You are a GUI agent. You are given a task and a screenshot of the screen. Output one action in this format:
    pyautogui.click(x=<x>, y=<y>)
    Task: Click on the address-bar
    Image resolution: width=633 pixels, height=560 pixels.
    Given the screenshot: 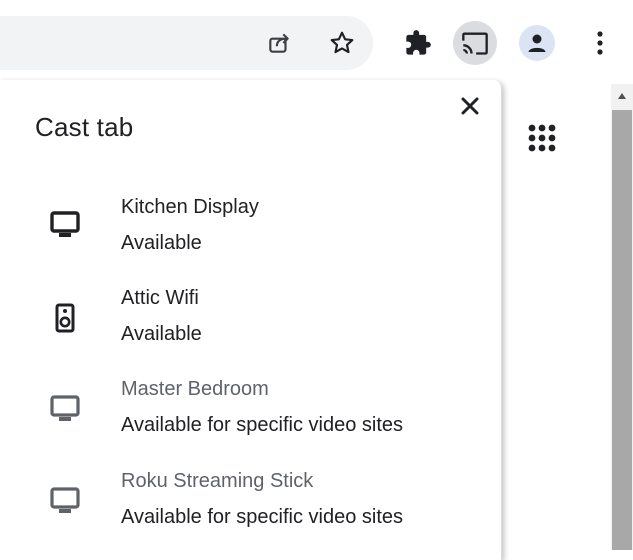 What is the action you would take?
    pyautogui.click(x=186, y=43)
    